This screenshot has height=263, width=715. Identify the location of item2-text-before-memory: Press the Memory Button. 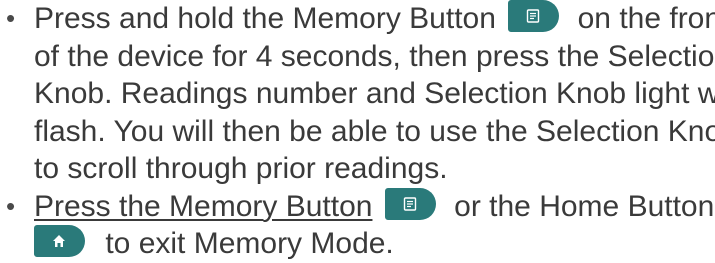
(203, 206).